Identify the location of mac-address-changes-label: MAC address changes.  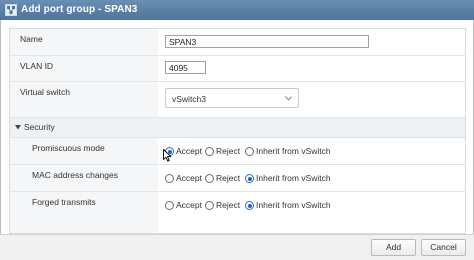
(75, 175).